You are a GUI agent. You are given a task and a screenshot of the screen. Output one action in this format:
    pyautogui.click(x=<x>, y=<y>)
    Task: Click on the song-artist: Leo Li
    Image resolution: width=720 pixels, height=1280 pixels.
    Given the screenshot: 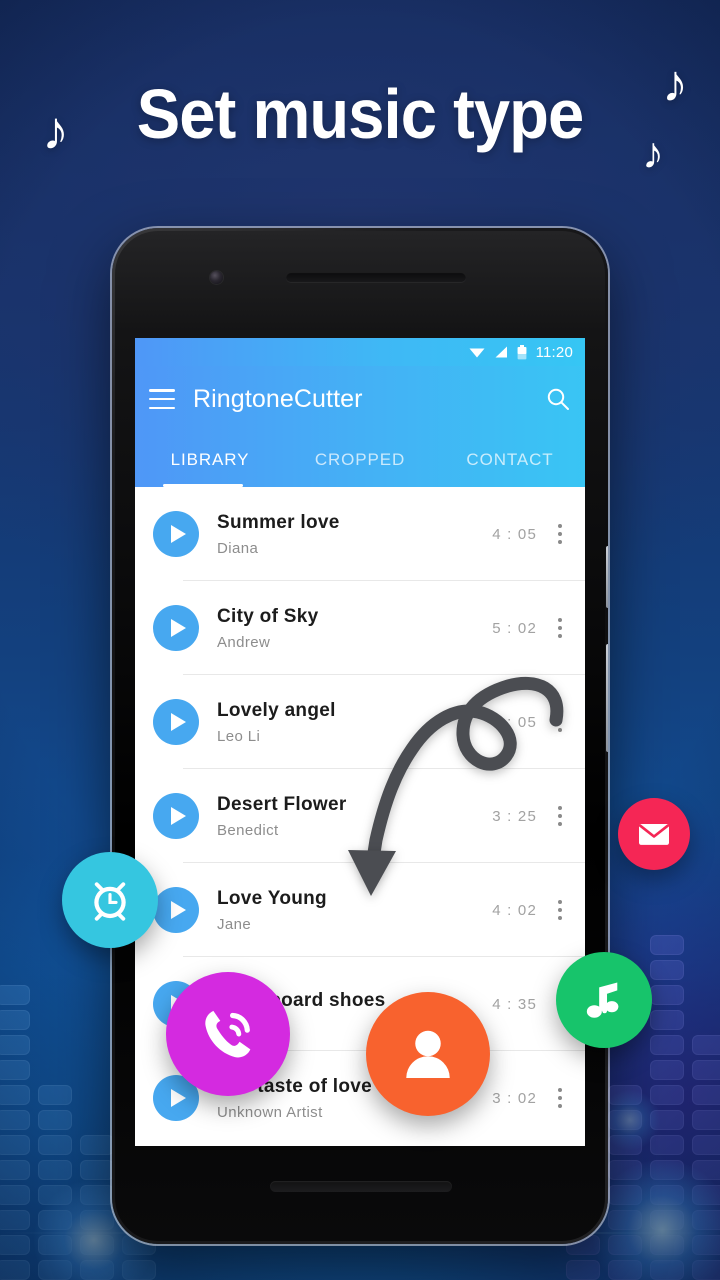 What is the action you would take?
    pyautogui.click(x=239, y=736)
    